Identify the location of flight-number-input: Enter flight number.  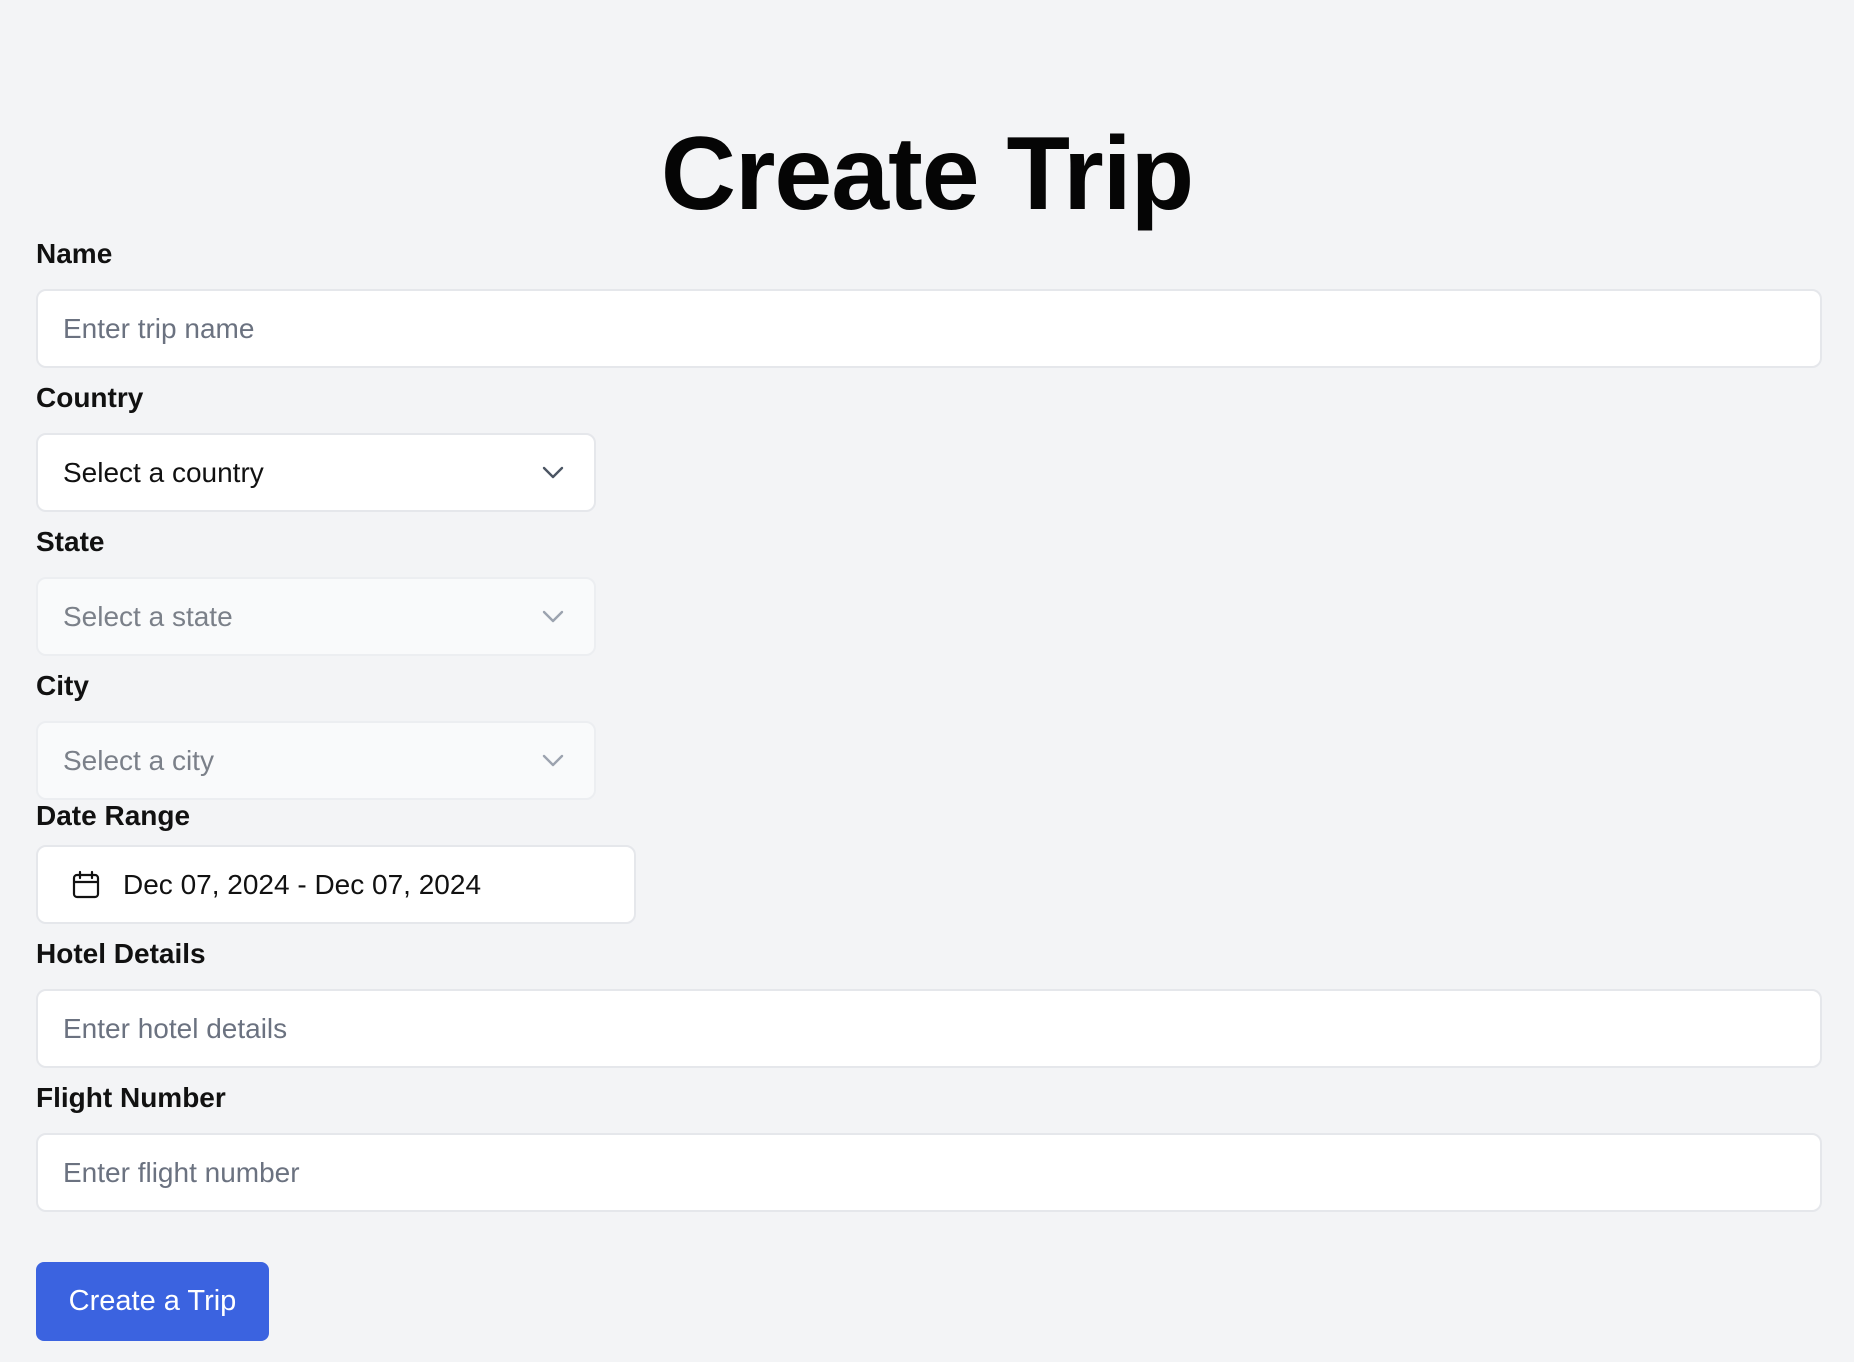
(929, 1172).